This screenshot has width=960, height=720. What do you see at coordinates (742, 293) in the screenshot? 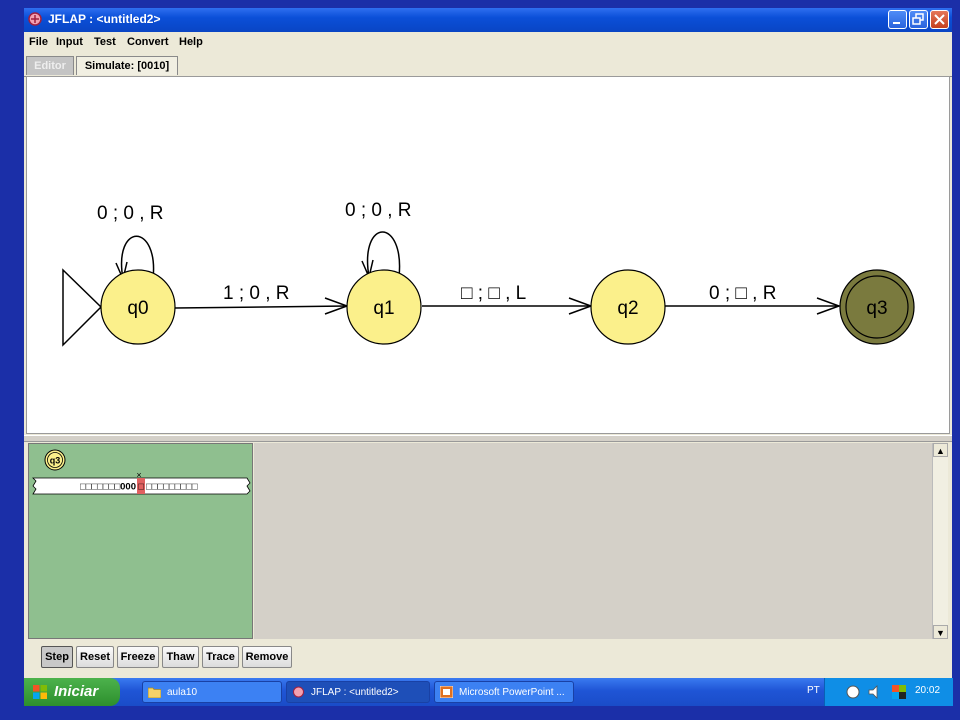
I see `transition-label: 0 ; □ , R` at bounding box center [742, 293].